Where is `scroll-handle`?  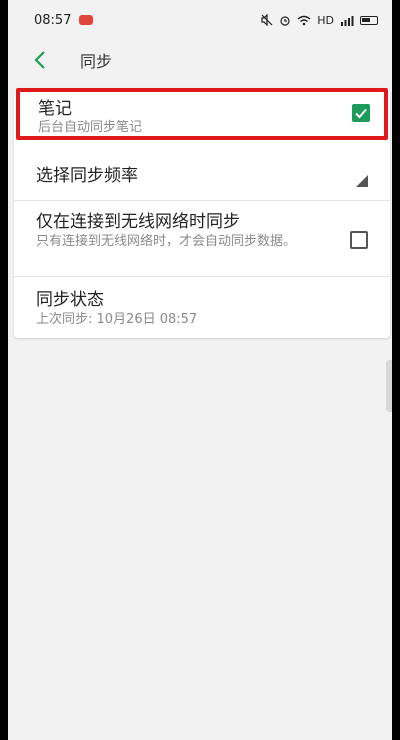 scroll-handle is located at coordinates (389, 386).